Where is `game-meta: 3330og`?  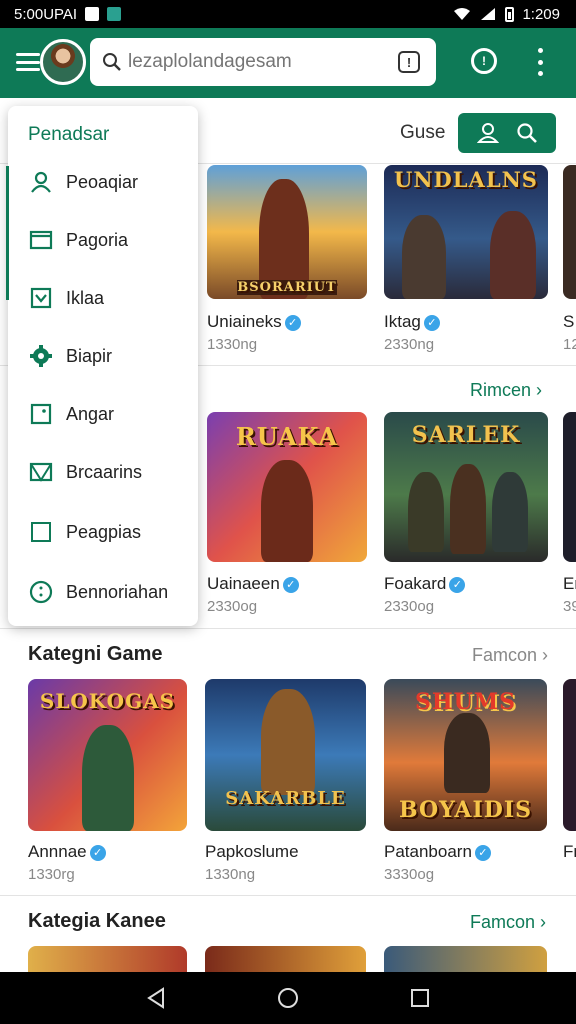
game-meta: 3330og is located at coordinates (409, 874).